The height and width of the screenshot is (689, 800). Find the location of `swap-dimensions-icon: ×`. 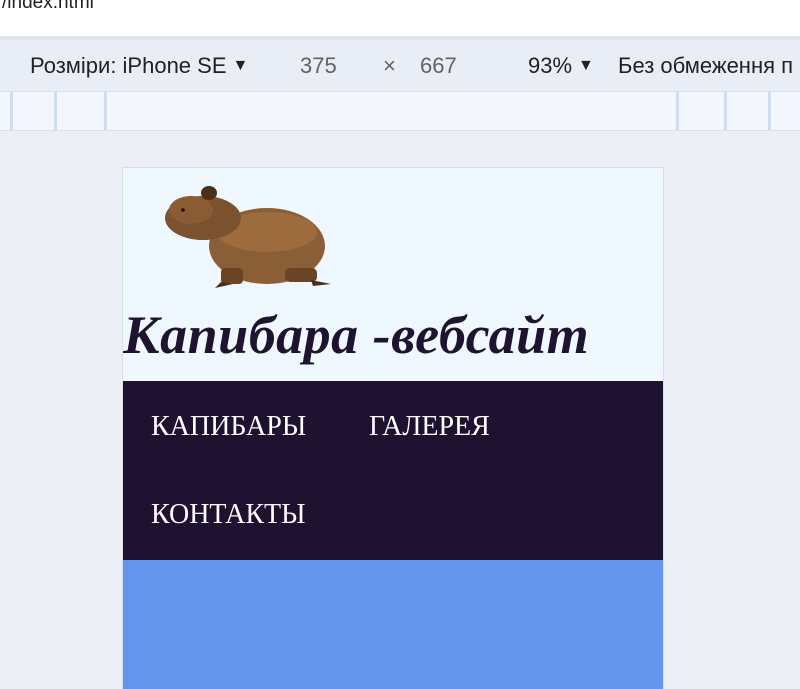

swap-dimensions-icon: × is located at coordinates (389, 66).